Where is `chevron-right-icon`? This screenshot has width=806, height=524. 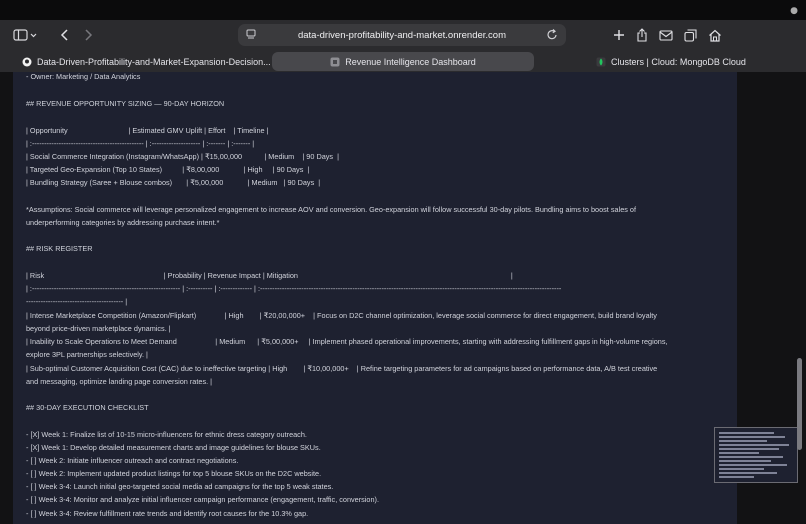
chevron-right-icon is located at coordinates (89, 35).